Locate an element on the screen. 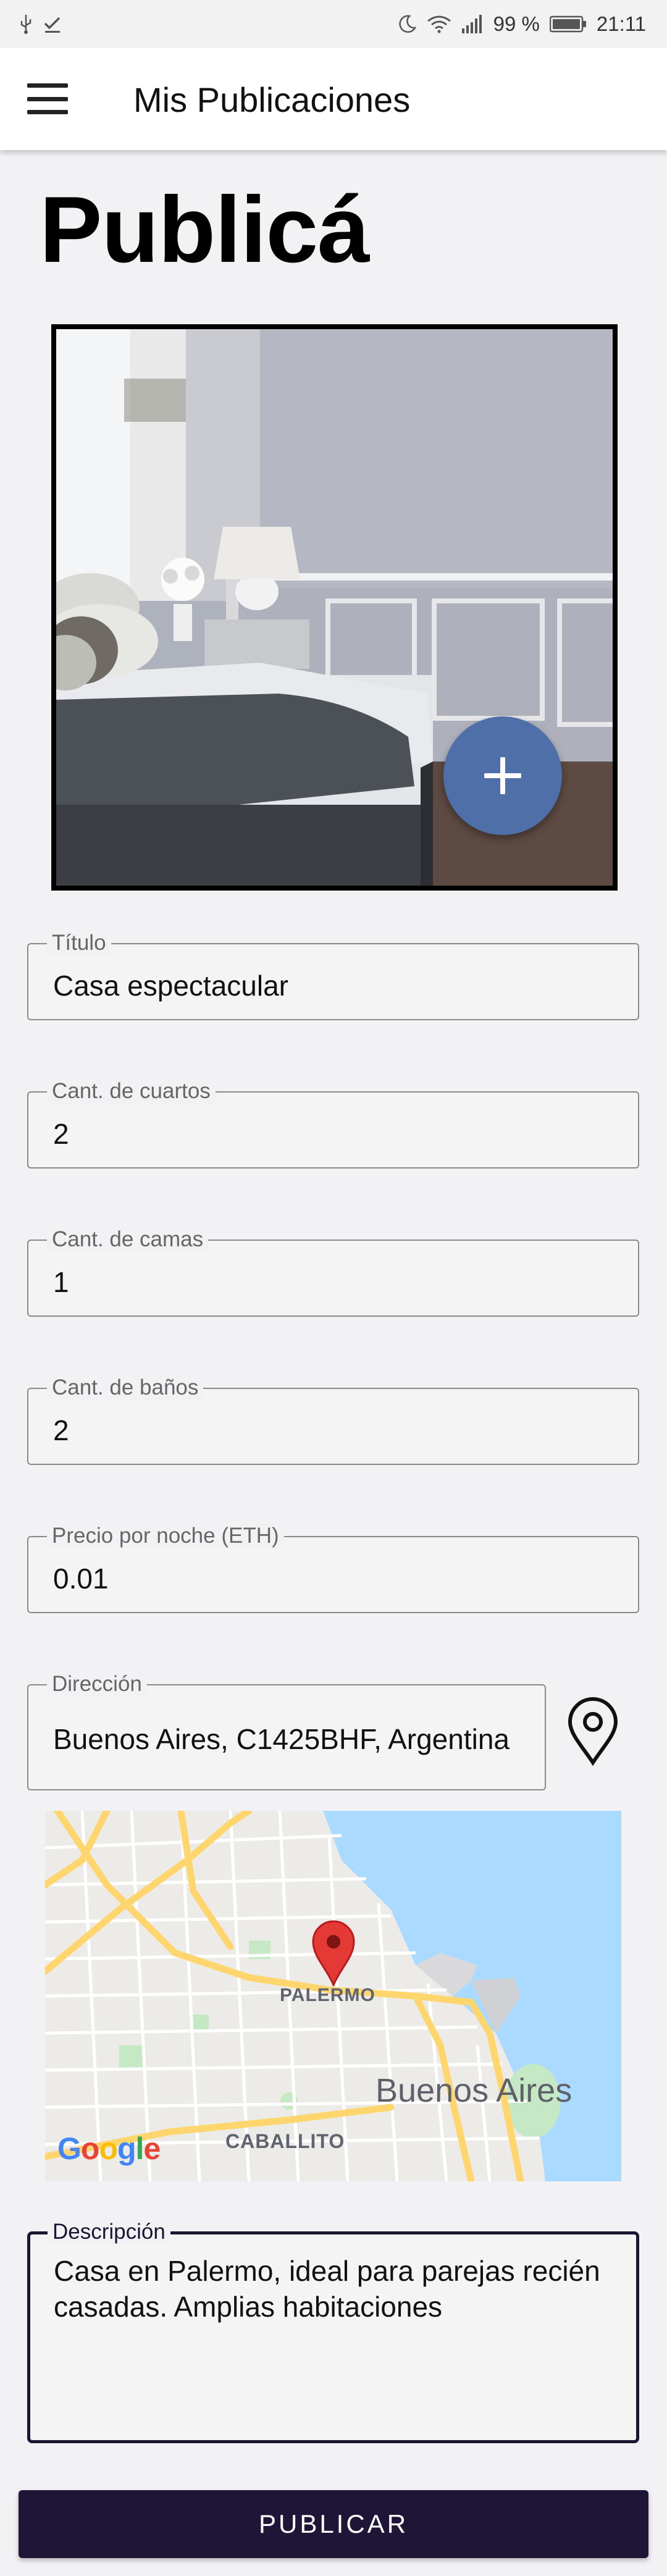  map-label-caballito: CABALLITO is located at coordinates (285, 2141).